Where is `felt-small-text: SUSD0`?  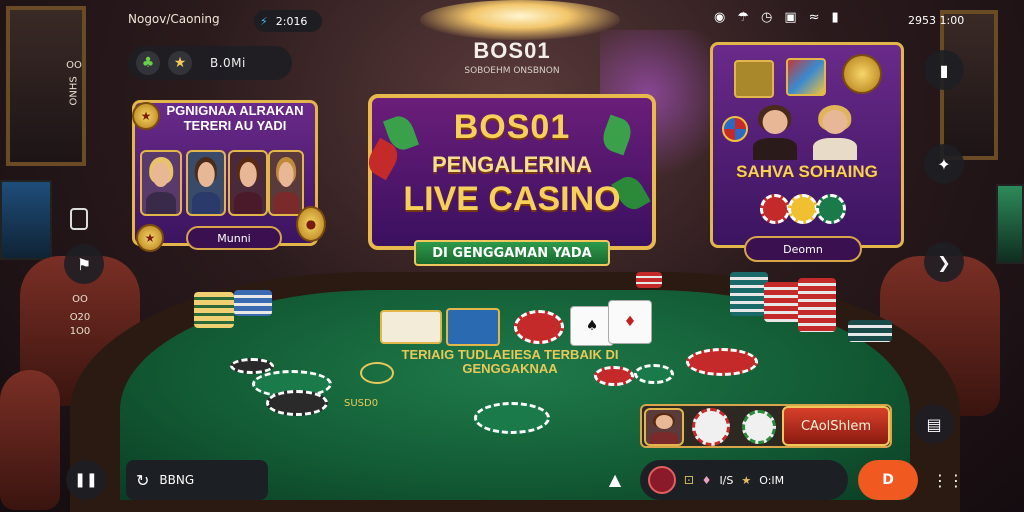 felt-small-text: SUSD0 is located at coordinates (361, 403).